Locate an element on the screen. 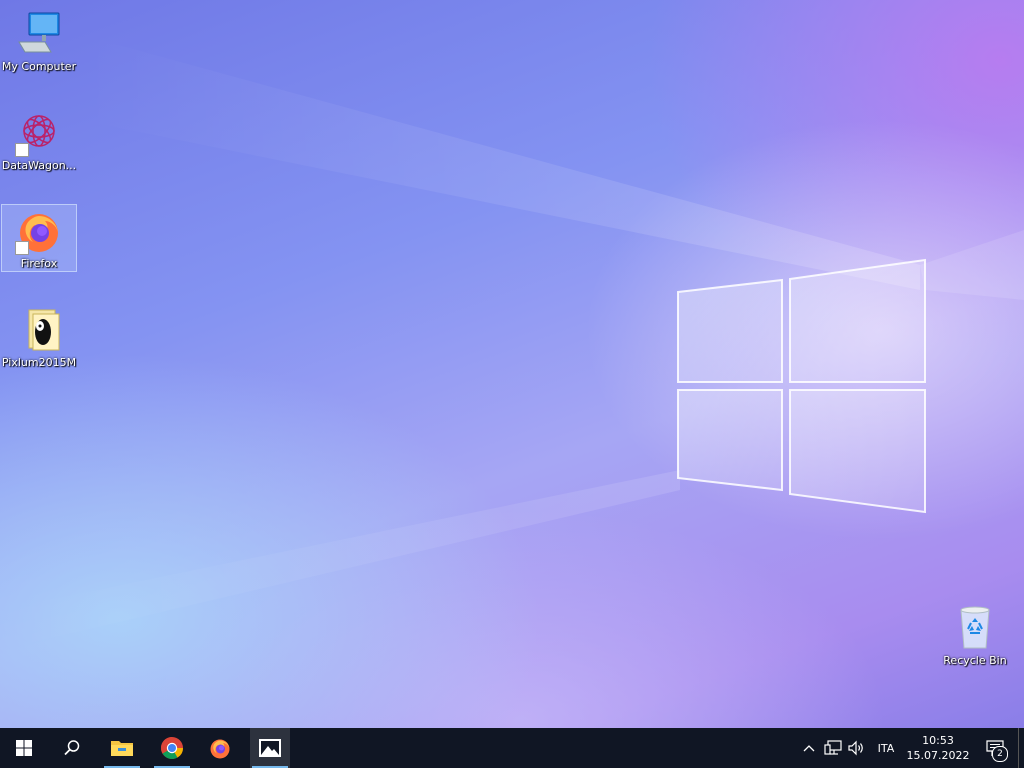 This screenshot has height=768, width=1024. photos-icon is located at coordinates (270, 748).